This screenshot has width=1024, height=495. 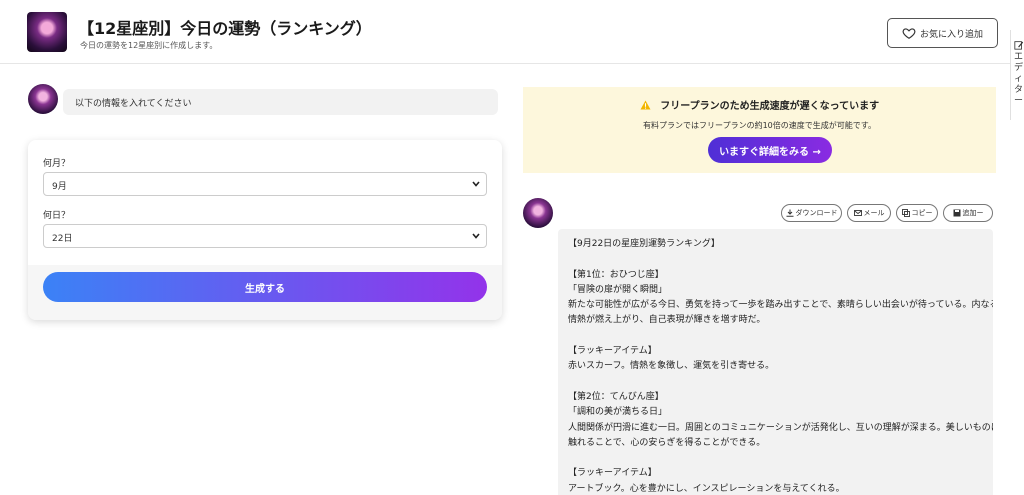 What do you see at coordinates (671, 366) in the screenshot?
I see `result-line: 赤いスカーフ。情熱を象徴し、運気を引き寄せる。` at bounding box center [671, 366].